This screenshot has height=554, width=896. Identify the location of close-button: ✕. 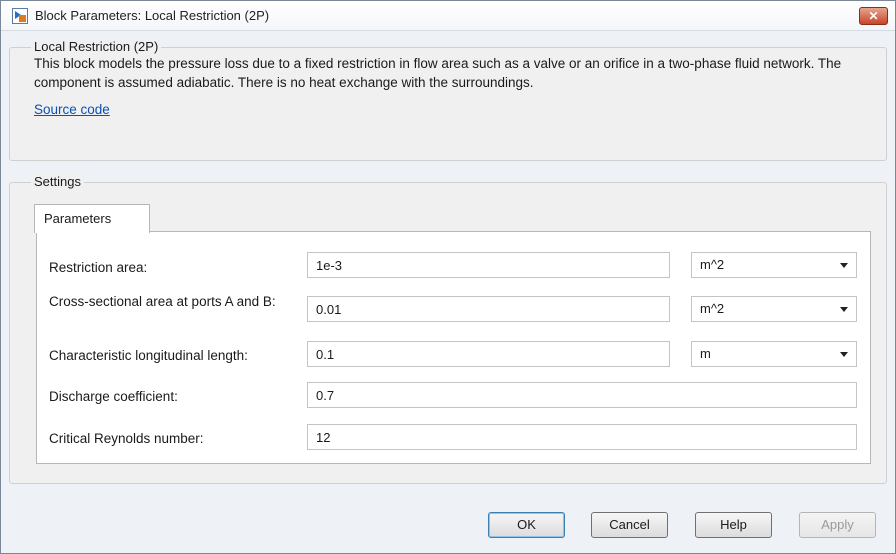
(873, 16).